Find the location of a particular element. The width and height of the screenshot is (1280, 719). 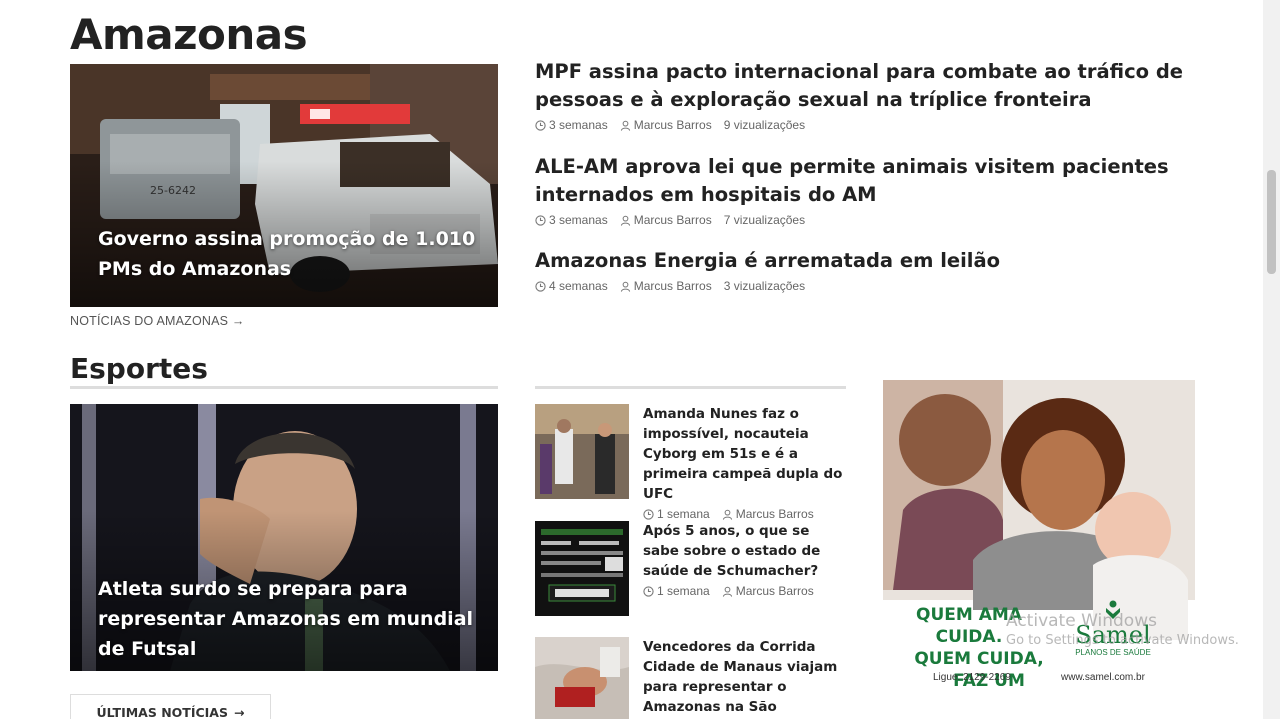

latest-news-label: ÚLTIMAS NOTÍCIAS is located at coordinates (162, 712).